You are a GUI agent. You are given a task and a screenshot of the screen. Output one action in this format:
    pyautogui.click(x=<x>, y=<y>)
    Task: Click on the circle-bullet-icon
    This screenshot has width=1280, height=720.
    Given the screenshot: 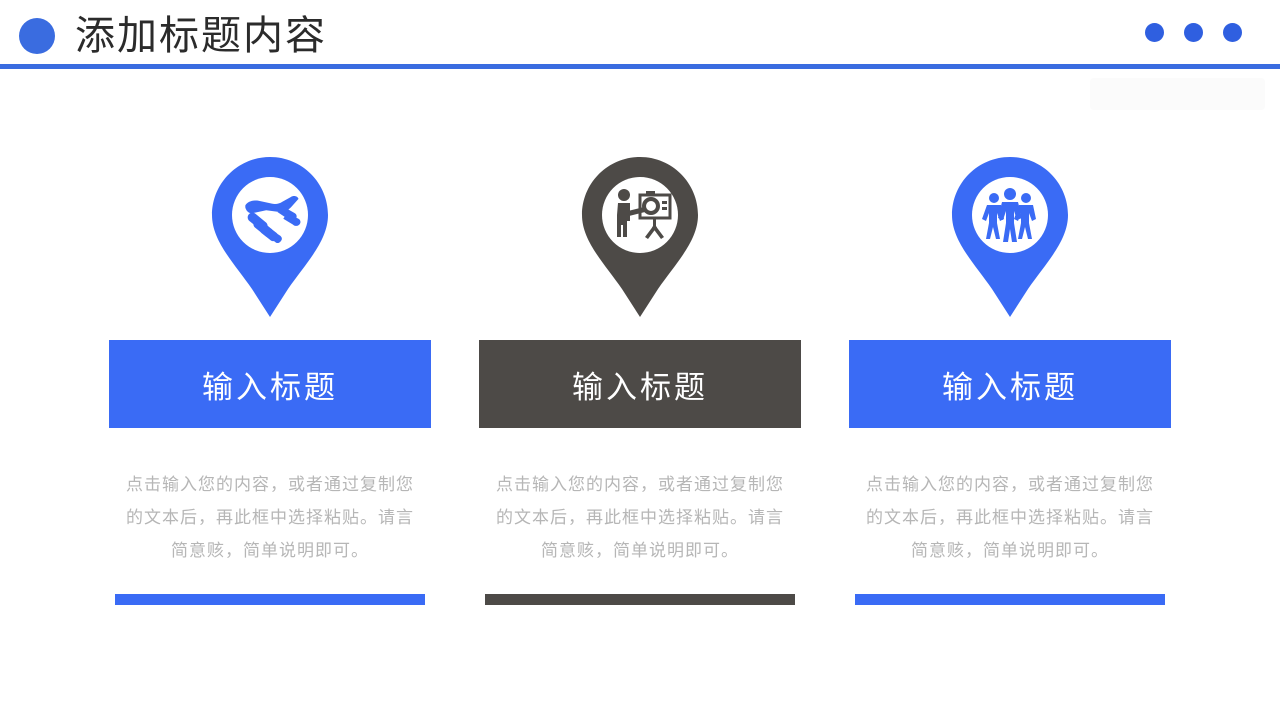 What is the action you would take?
    pyautogui.click(x=37, y=36)
    